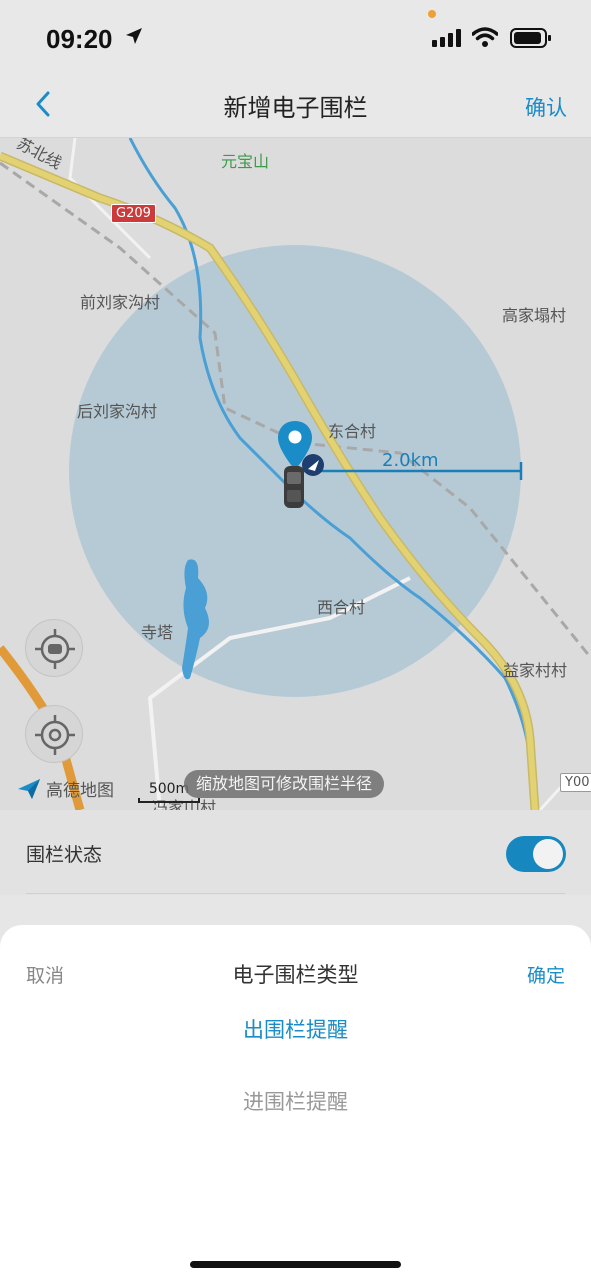 The width and height of the screenshot is (591, 1280). I want to click on amap-logo-icon, so click(29, 788).